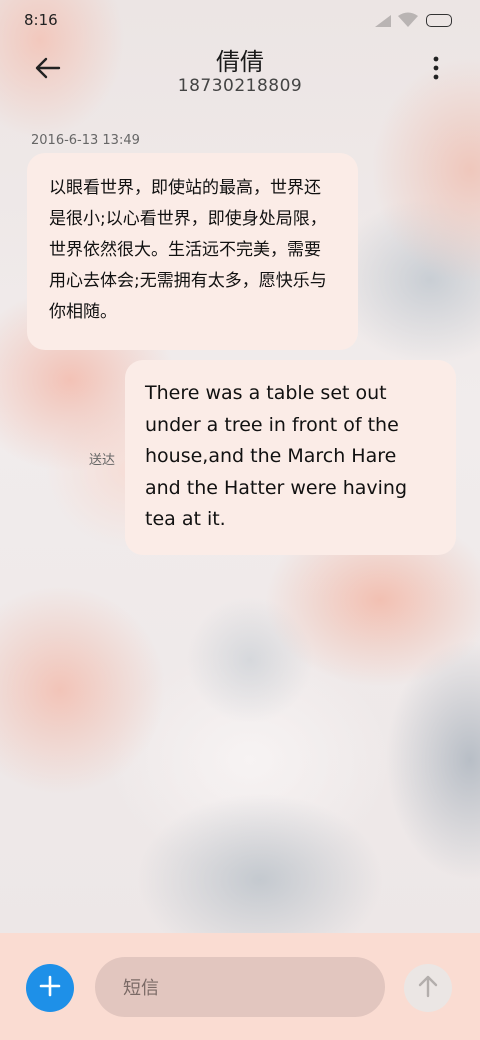 This screenshot has height=1040, width=480. What do you see at coordinates (240, 86) in the screenshot?
I see `contact-phone-number: 18730218809` at bounding box center [240, 86].